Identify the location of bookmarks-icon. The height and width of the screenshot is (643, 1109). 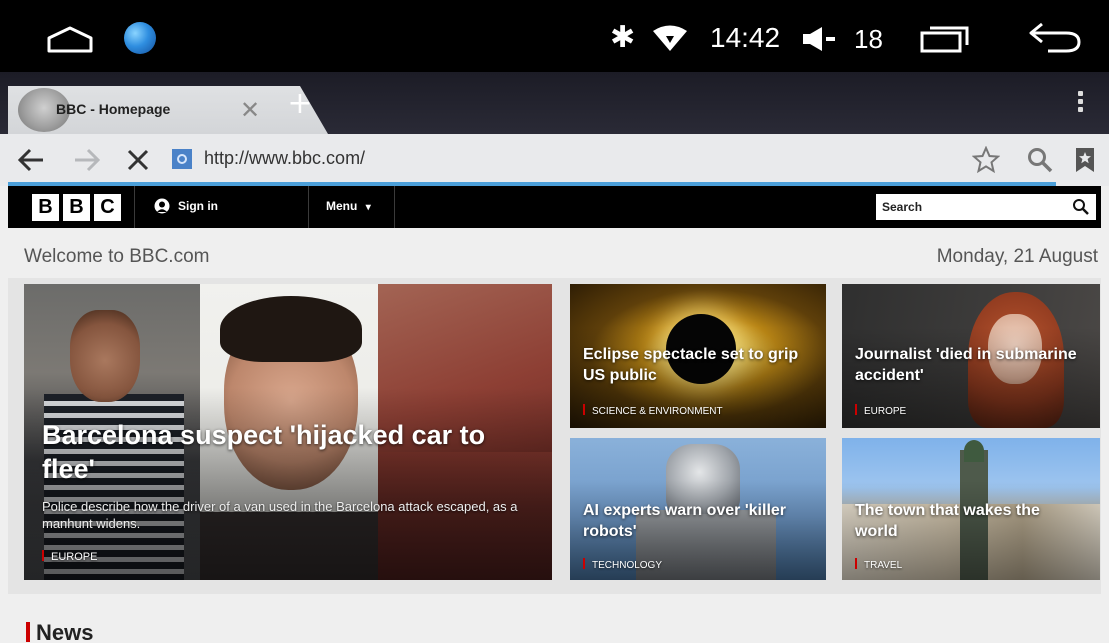
(1085, 160).